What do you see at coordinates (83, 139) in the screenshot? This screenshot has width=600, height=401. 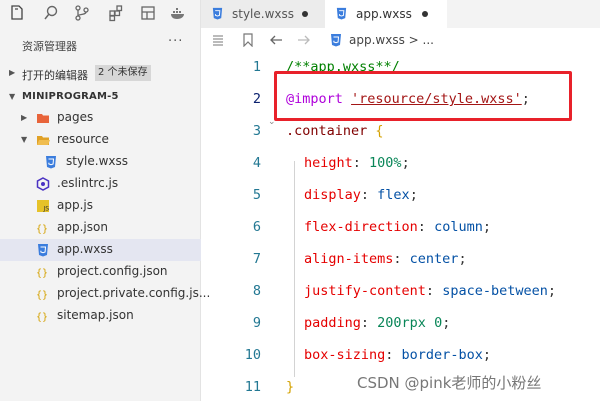 I see `tree-item-label: resource` at bounding box center [83, 139].